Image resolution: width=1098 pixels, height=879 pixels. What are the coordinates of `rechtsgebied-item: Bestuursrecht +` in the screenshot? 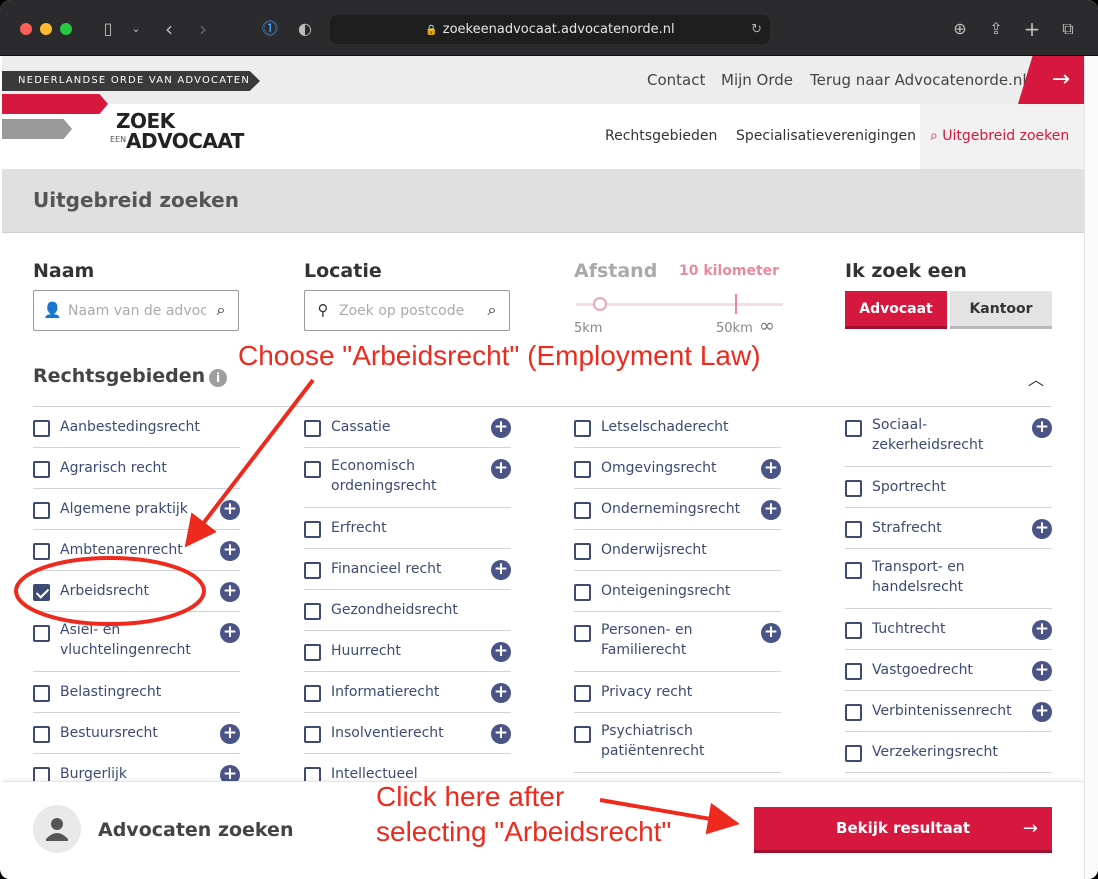 It's located at (136, 733).